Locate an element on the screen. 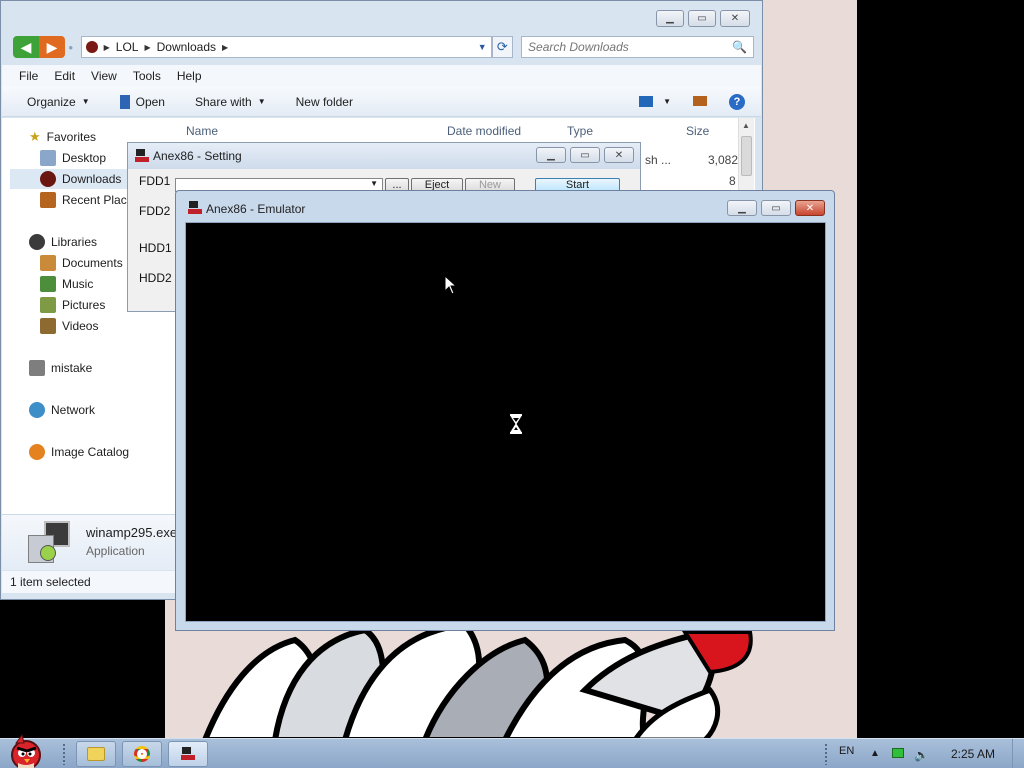  column-type: Type is located at coordinates (580, 131).